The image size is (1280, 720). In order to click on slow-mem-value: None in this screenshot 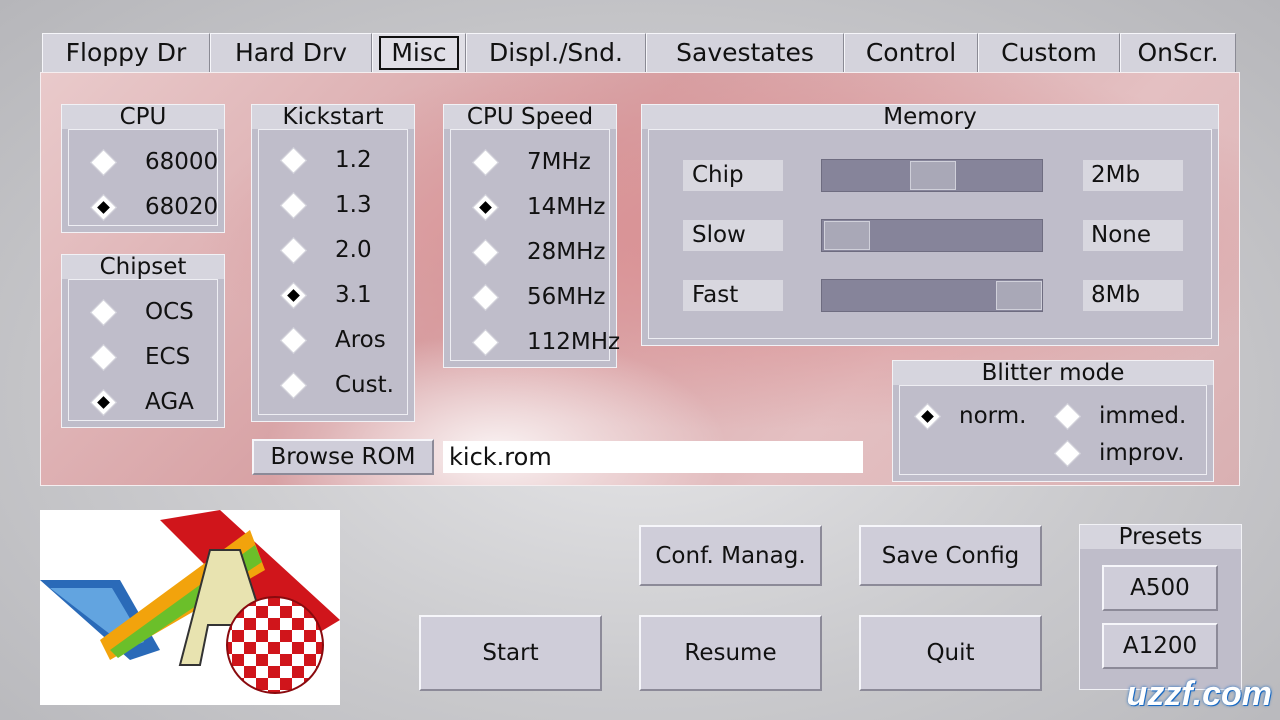, I will do `click(1133, 235)`.